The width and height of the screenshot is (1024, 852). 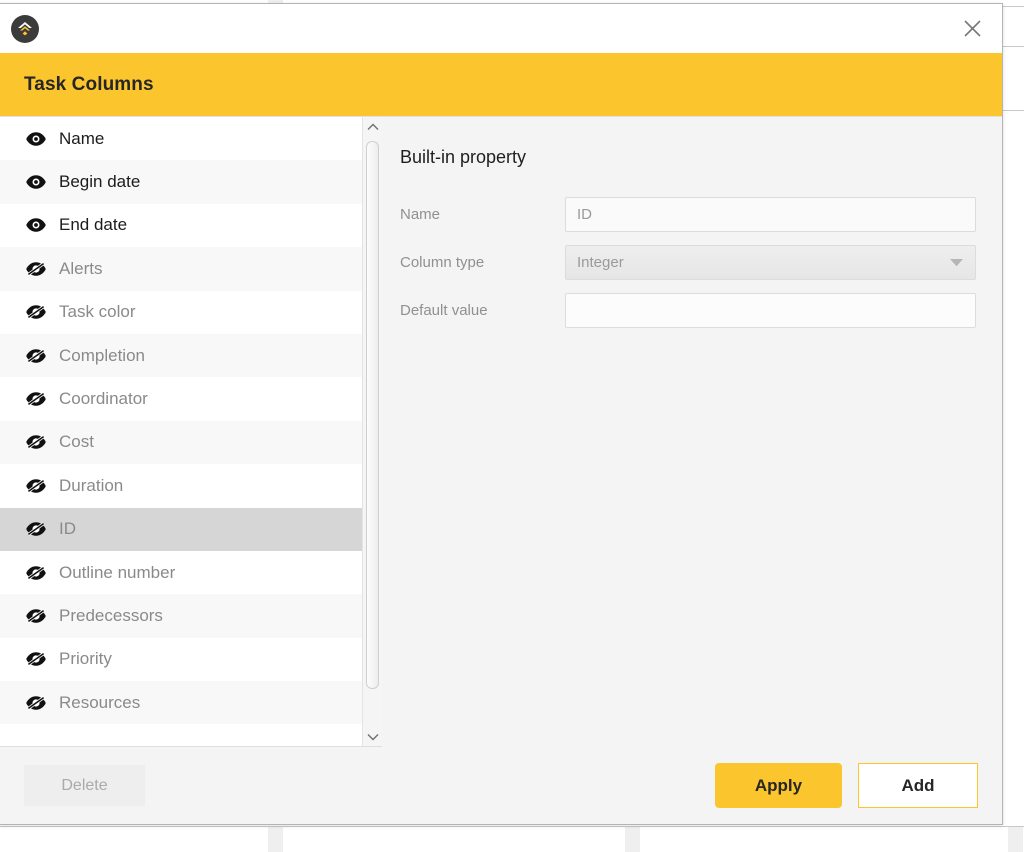 I want to click on name-field: ID, so click(x=770, y=214).